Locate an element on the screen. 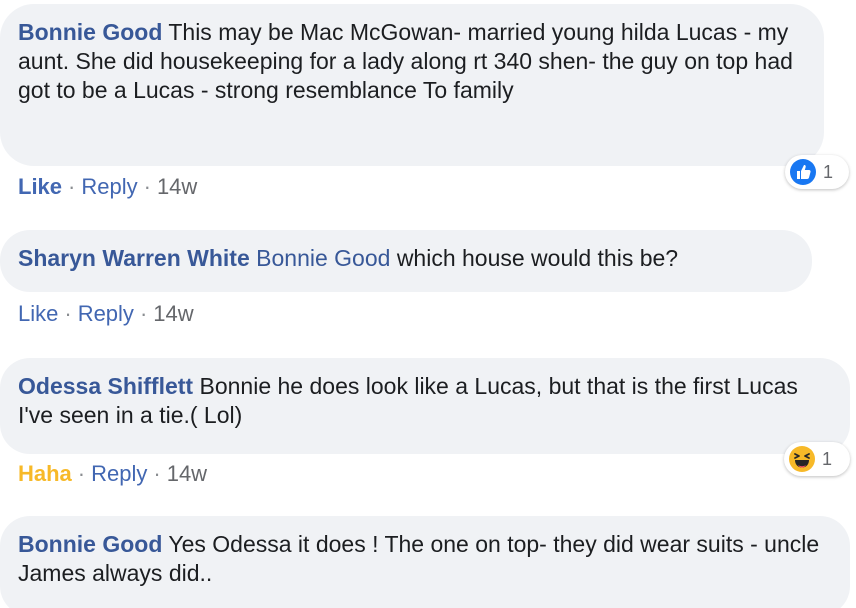 The height and width of the screenshot is (608, 856). comment-mention: Bonnie Good is located at coordinates (323, 258).